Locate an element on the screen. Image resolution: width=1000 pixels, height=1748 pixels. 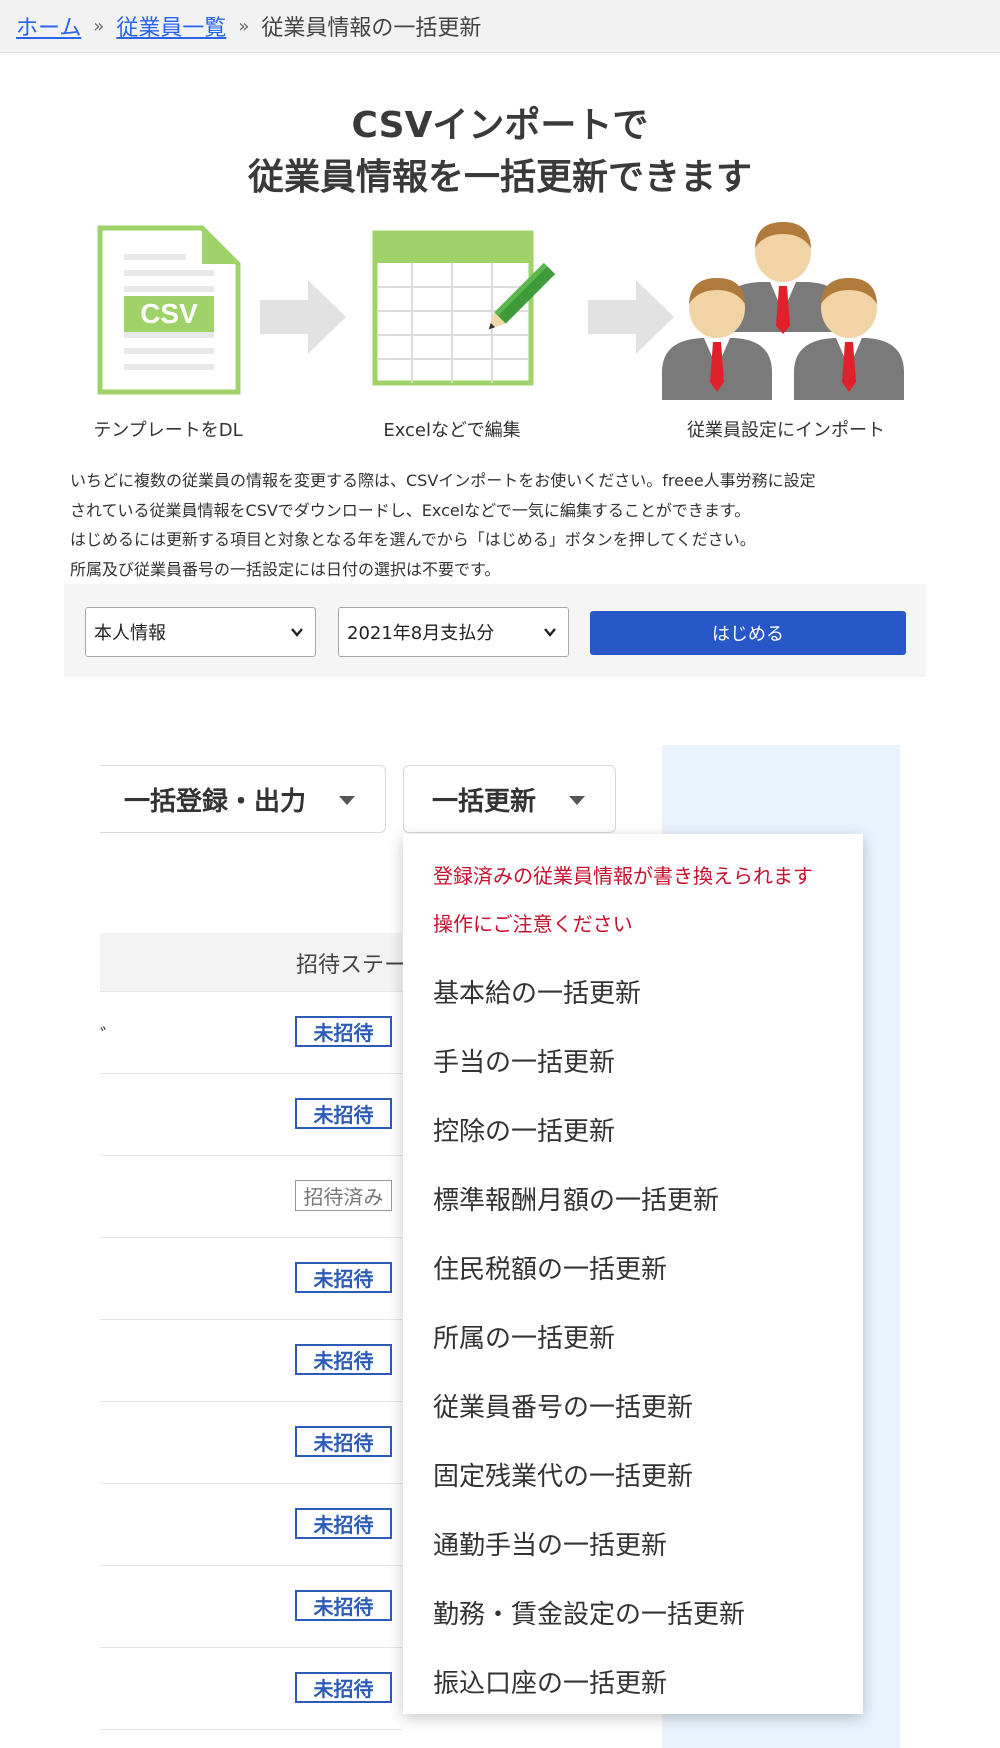
menu-item-employee-number: 従業員番号の一括更新 is located at coordinates (563, 1405).